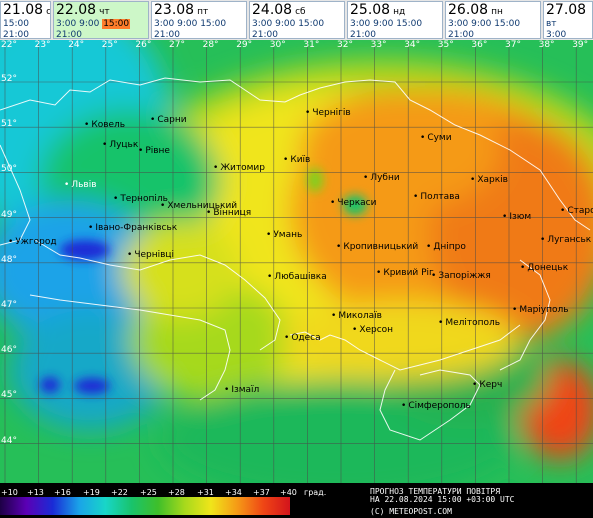 Image resolution: width=593 pixels, height=518 pixels. I want to click on city-label: Чернігів, so click(327, 113).